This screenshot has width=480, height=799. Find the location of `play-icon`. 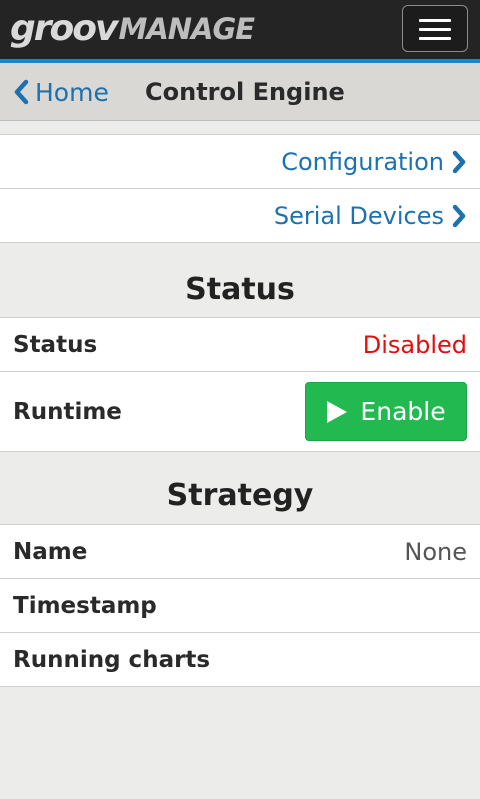

play-icon is located at coordinates (337, 411).